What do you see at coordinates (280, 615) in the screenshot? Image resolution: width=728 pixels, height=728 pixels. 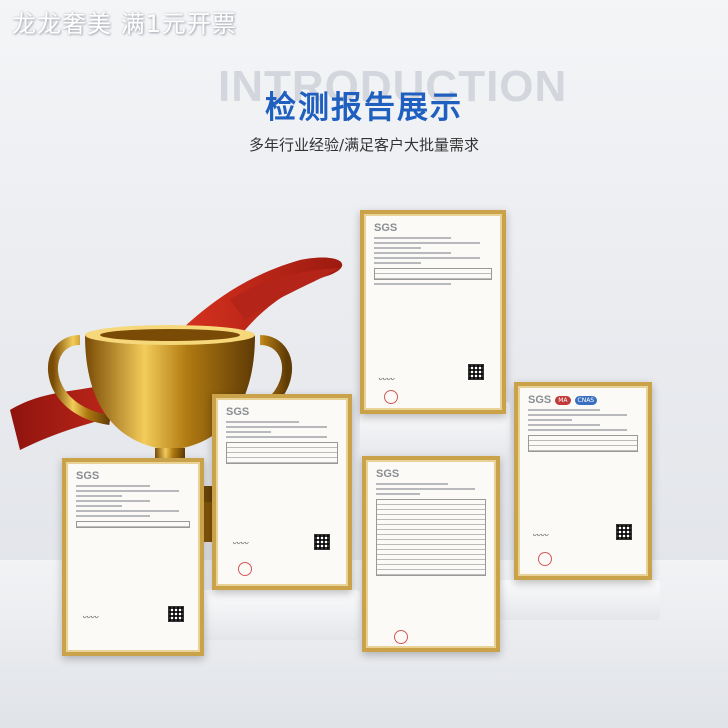 I see `pedestal-left` at bounding box center [280, 615].